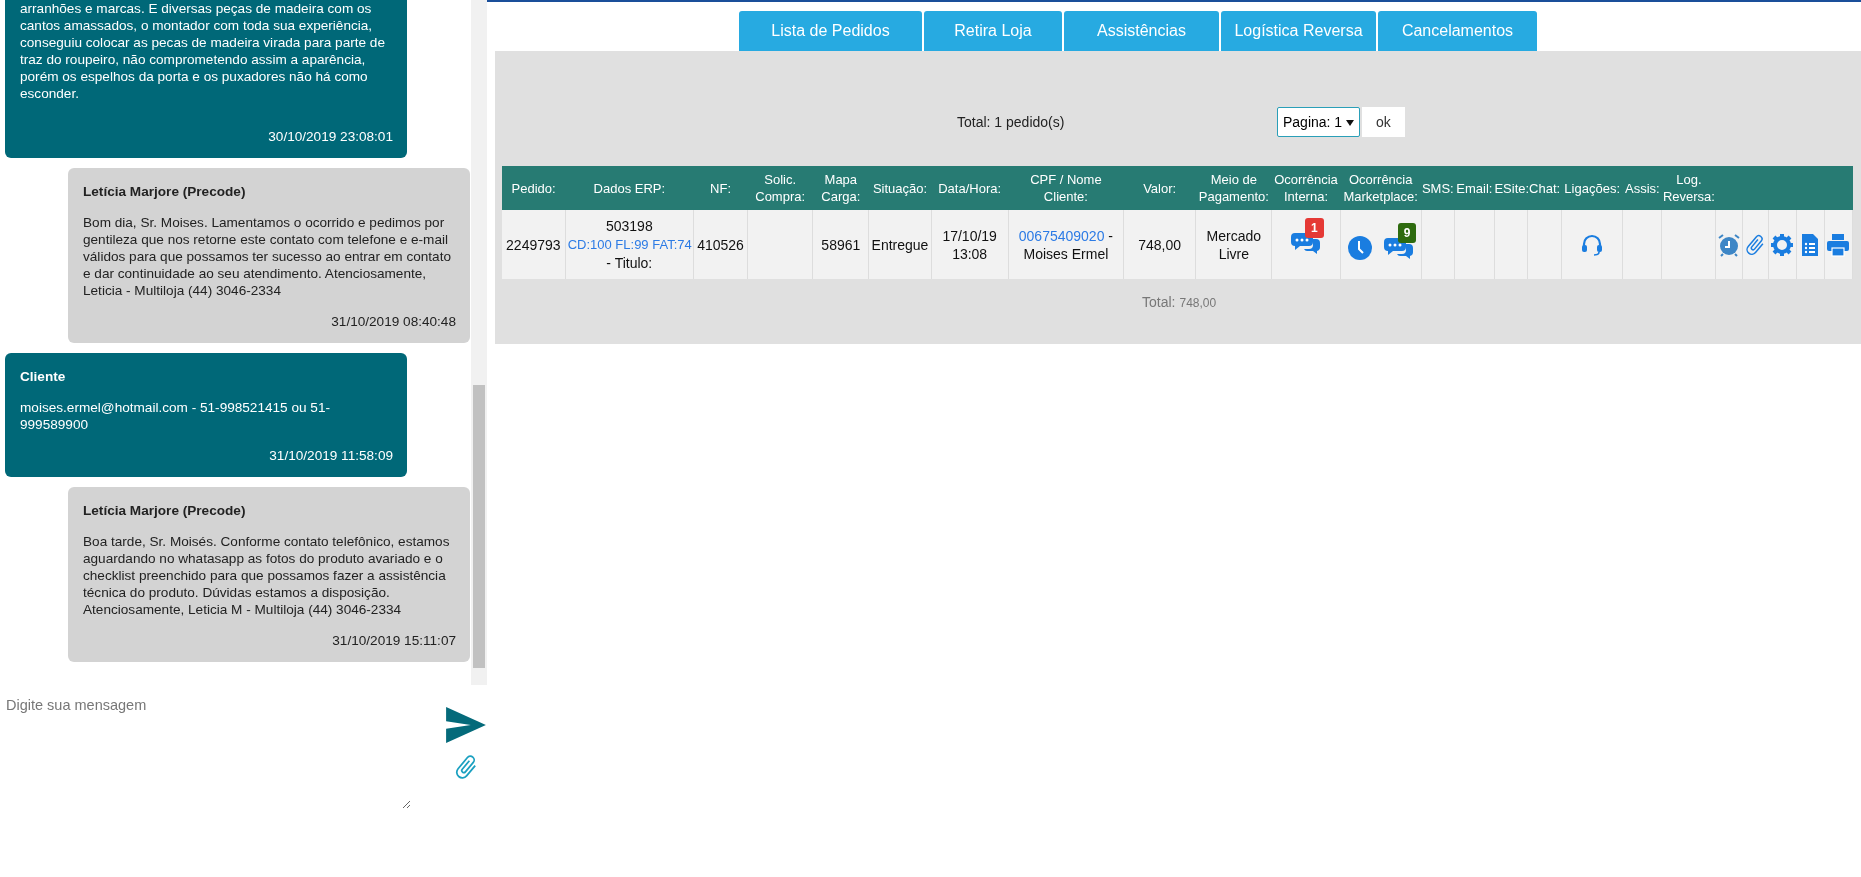  I want to click on tab: Lista de Pedidos, so click(830, 31).